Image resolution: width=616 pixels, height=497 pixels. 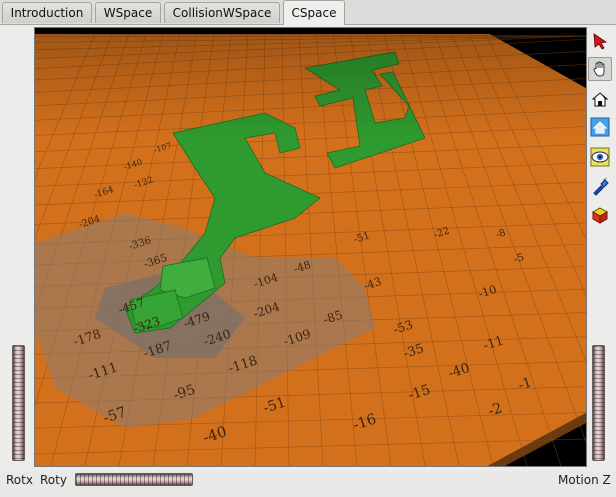 I want to click on roty-wheel-grip, so click(x=134, y=479).